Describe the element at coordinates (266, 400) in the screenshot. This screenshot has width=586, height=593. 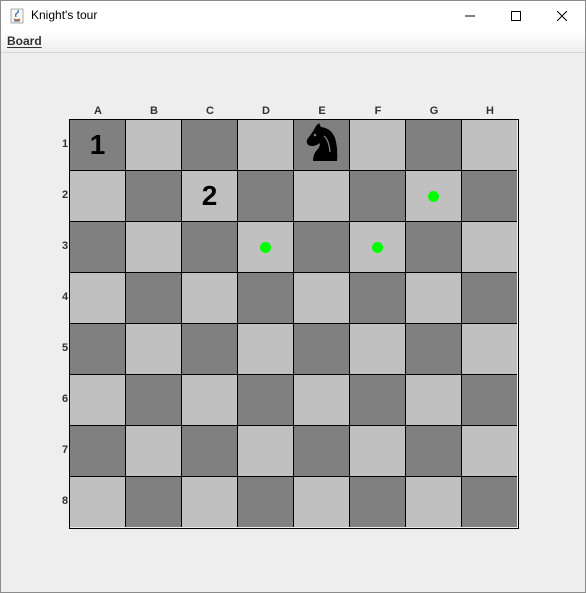
I see `square-d6` at that location.